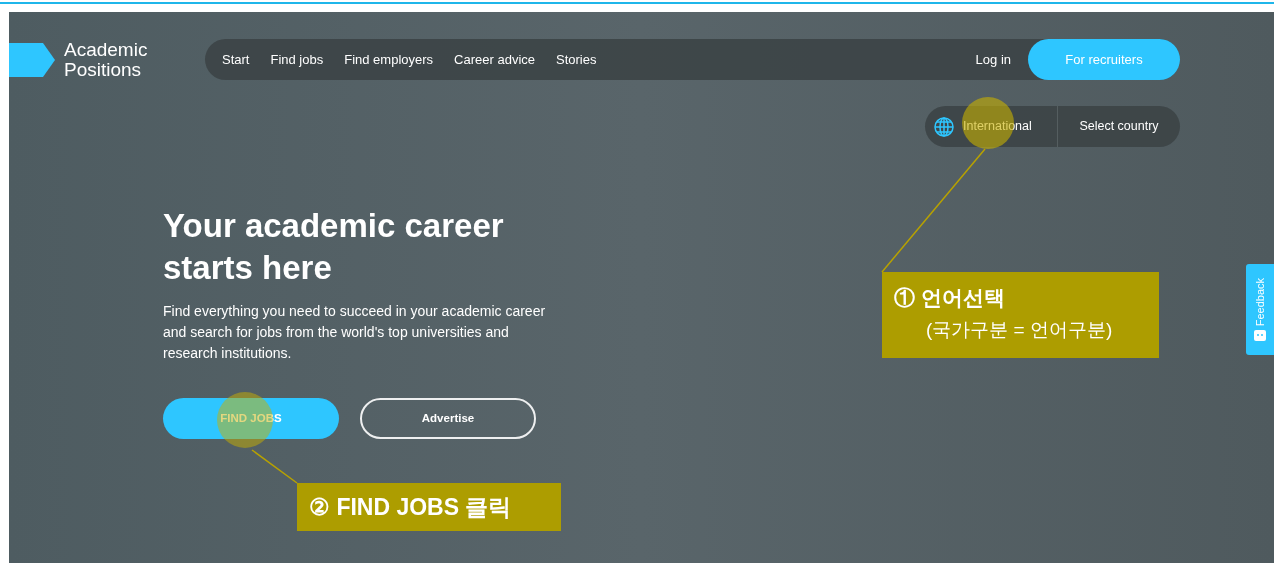 The width and height of the screenshot is (1274, 563). Describe the element at coordinates (448, 418) in the screenshot. I see `advertise-button: Advertise` at that location.